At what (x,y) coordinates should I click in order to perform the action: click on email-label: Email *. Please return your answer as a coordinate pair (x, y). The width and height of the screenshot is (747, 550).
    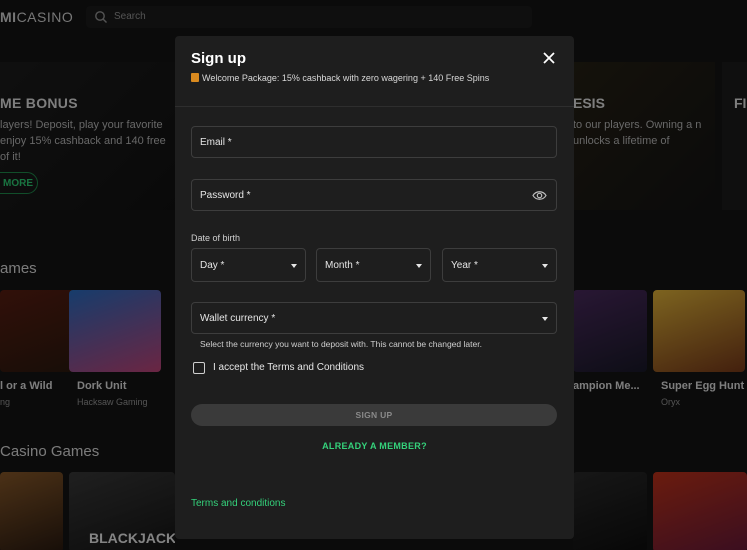
    Looking at the image, I should click on (216, 142).